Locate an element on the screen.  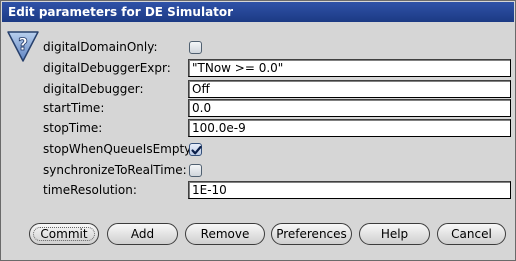
param-label: digitalDebugger: is located at coordinates (93, 89).